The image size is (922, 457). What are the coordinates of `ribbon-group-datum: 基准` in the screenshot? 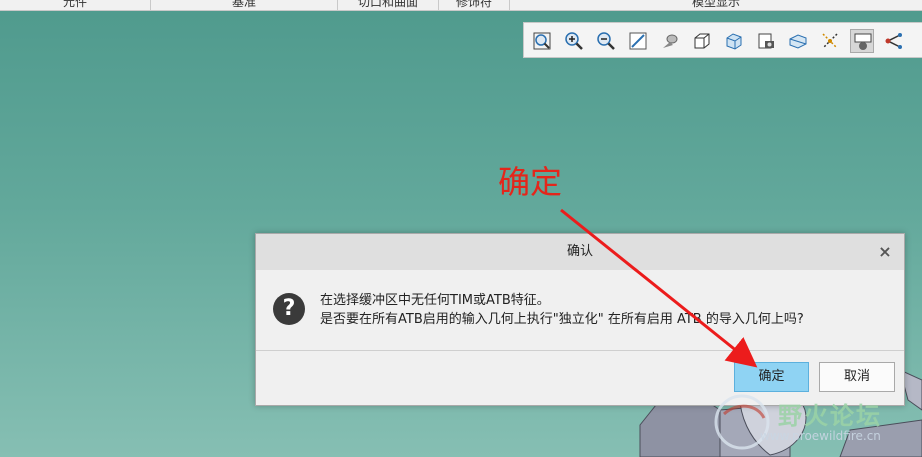 It's located at (243, 4).